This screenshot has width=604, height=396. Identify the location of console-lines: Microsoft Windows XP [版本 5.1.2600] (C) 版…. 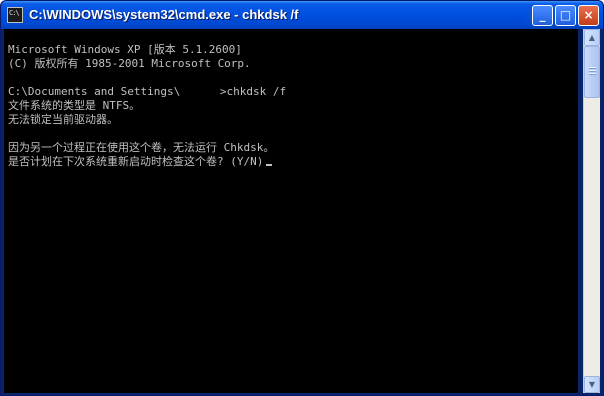
(147, 106).